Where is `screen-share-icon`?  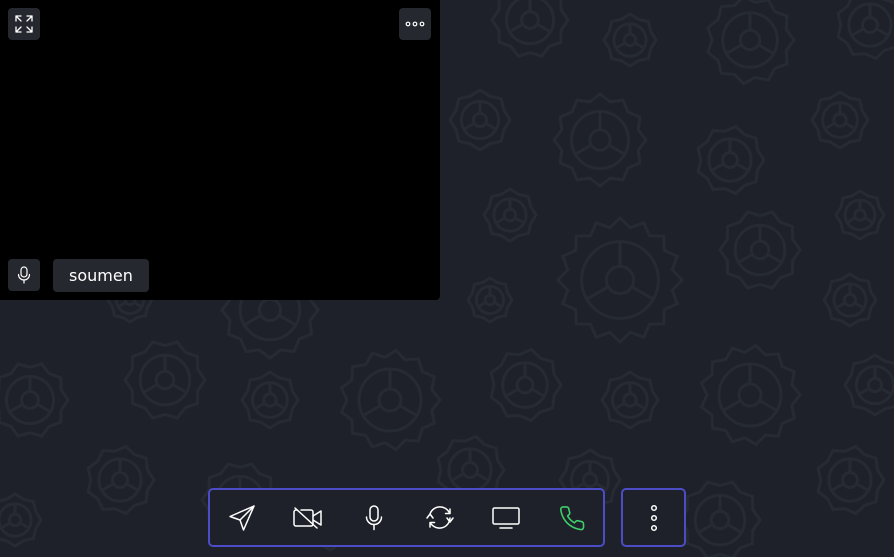
screen-share-icon is located at coordinates (506, 518).